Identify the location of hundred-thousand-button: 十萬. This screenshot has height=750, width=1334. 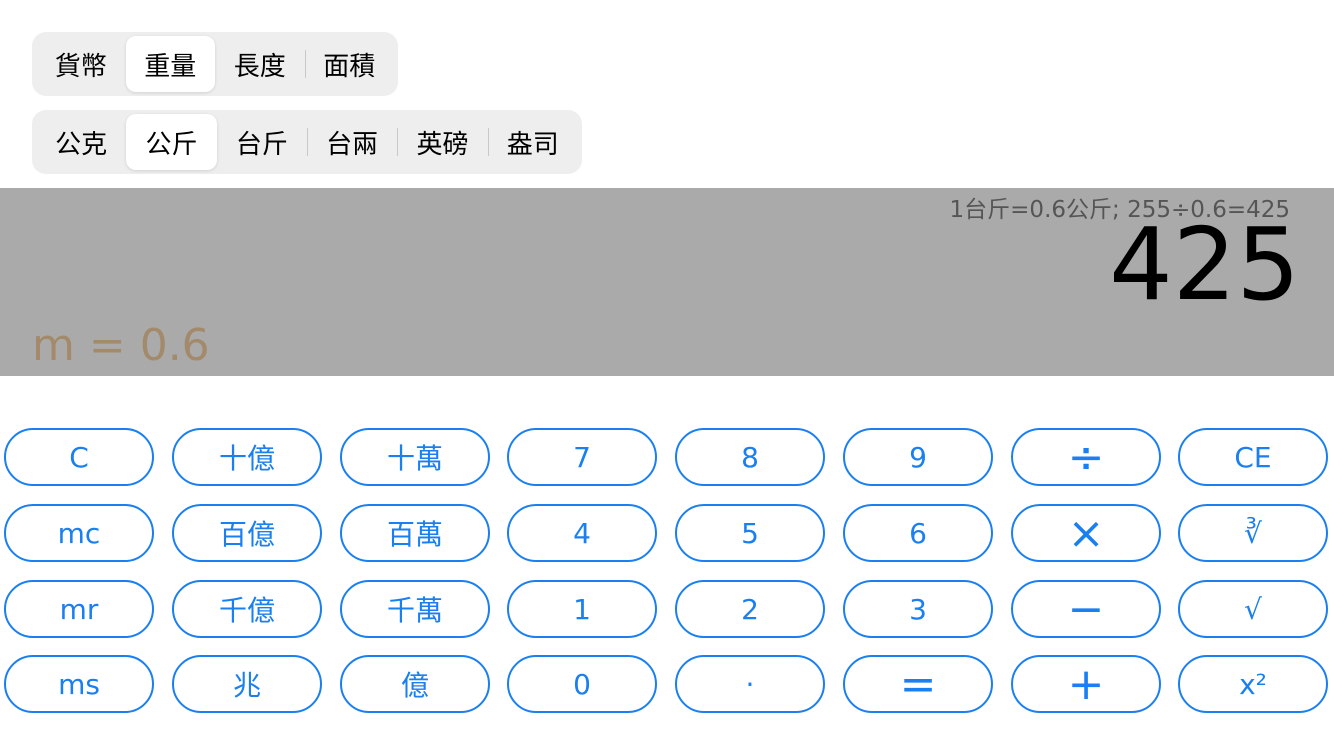
(415, 457).